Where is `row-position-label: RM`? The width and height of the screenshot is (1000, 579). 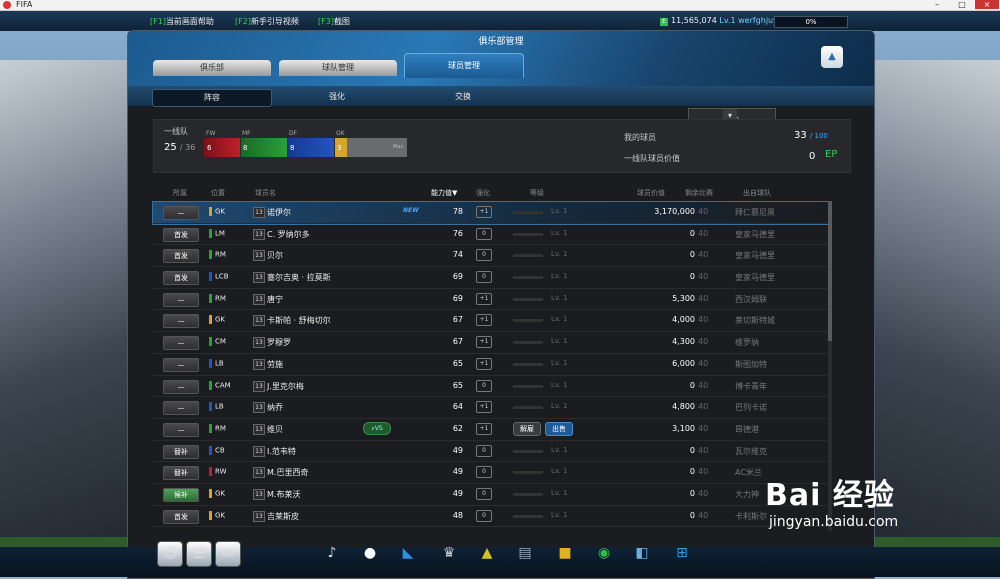 row-position-label: RM is located at coordinates (220, 298).